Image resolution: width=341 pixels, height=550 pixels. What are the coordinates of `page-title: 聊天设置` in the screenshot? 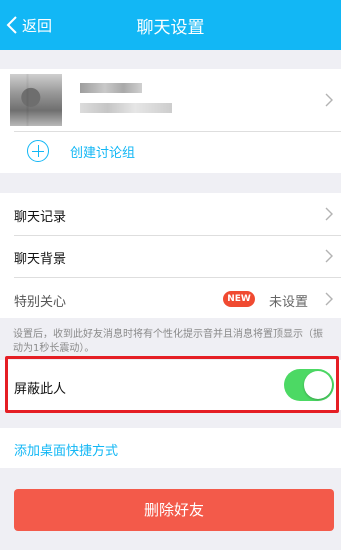 It's located at (170, 28).